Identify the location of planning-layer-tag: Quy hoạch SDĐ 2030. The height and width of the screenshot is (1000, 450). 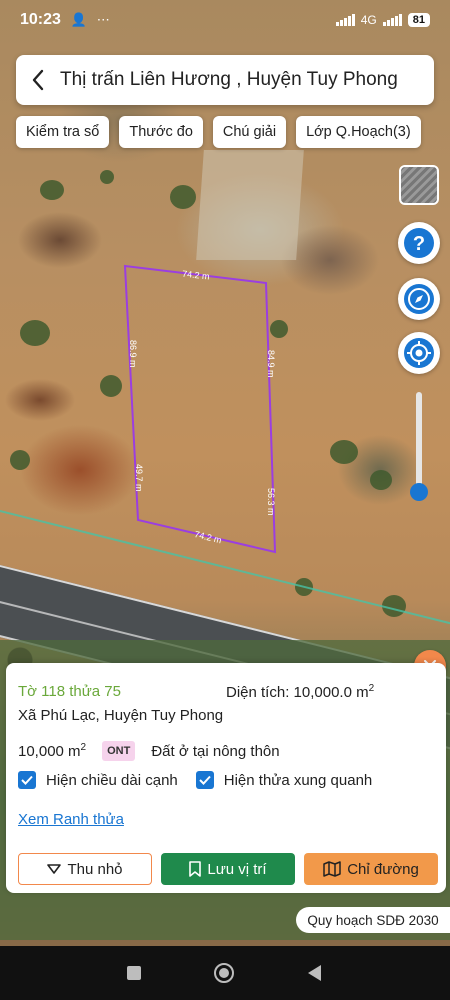
(373, 920).